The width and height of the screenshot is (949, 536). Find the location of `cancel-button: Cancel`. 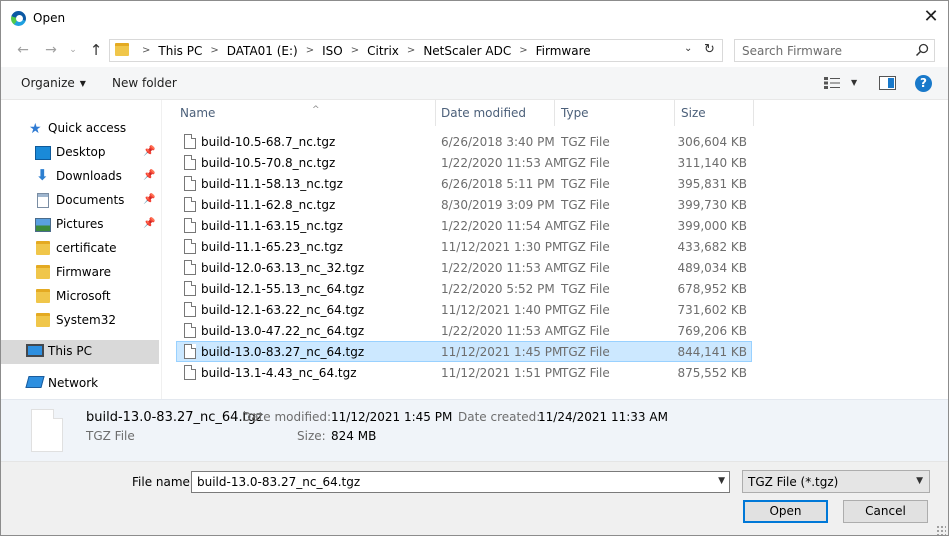

cancel-button: Cancel is located at coordinates (885, 511).